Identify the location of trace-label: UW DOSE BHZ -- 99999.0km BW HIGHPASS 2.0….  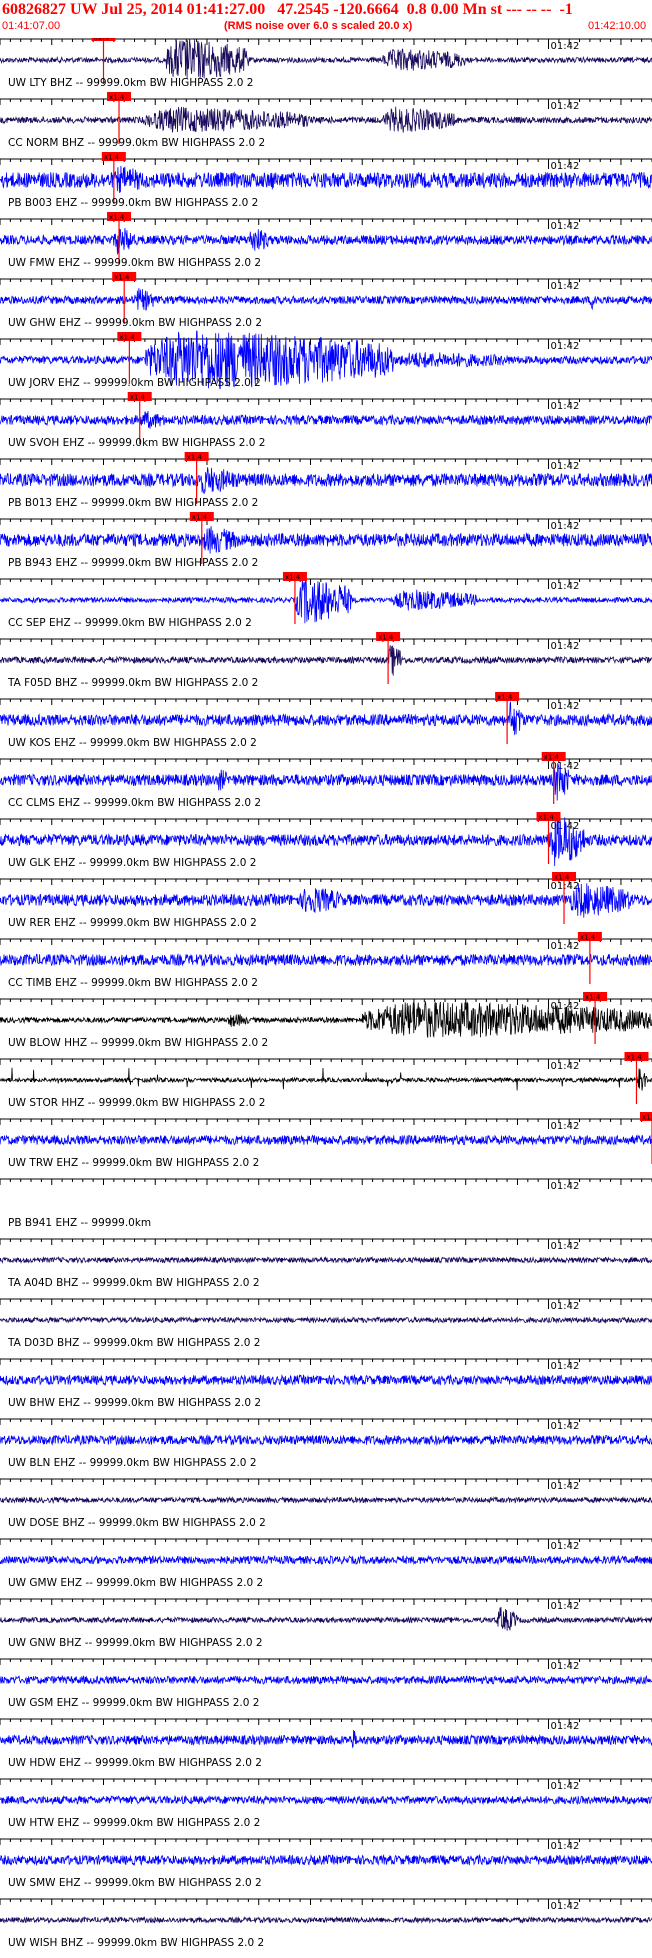
(137, 1523).